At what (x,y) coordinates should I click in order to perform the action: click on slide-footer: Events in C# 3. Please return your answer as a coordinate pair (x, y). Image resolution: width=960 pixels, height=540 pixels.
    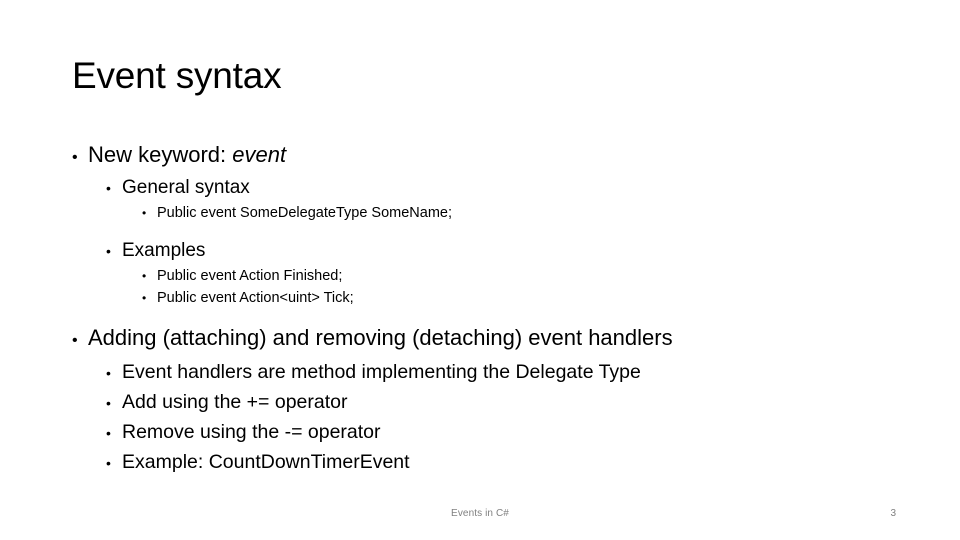
    Looking at the image, I should click on (480, 517).